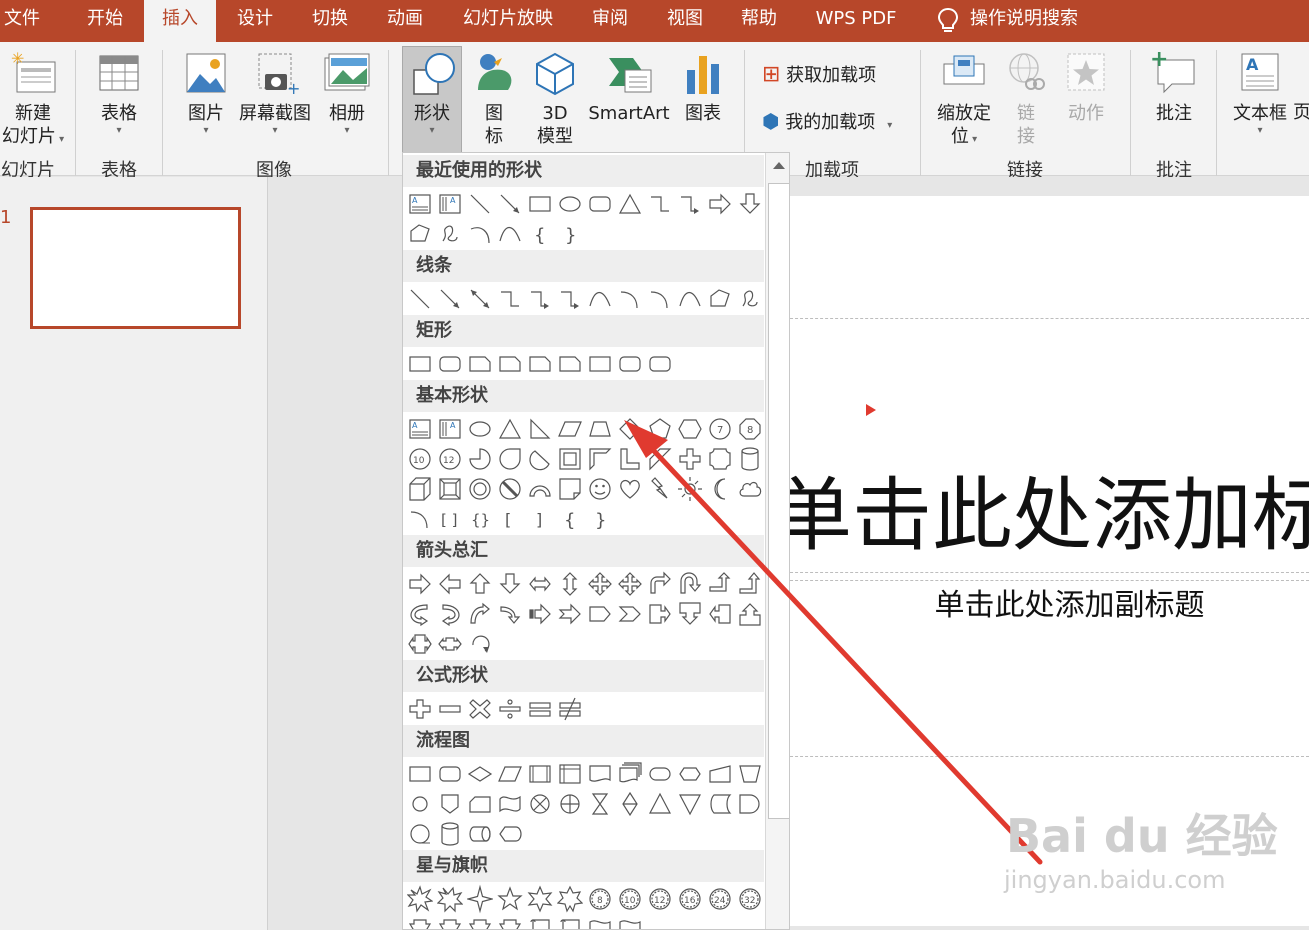 Image resolution: width=1309 pixels, height=930 pixels. Describe the element at coordinates (480, 489) in the screenshot. I see `shape-donut-icon` at that location.